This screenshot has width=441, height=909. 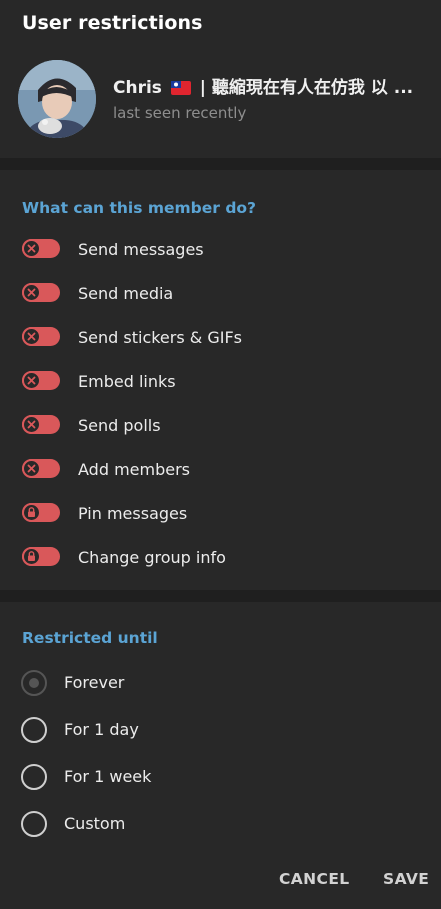 I want to click on permission-pin-messages: Pin messages, so click(x=220, y=515).